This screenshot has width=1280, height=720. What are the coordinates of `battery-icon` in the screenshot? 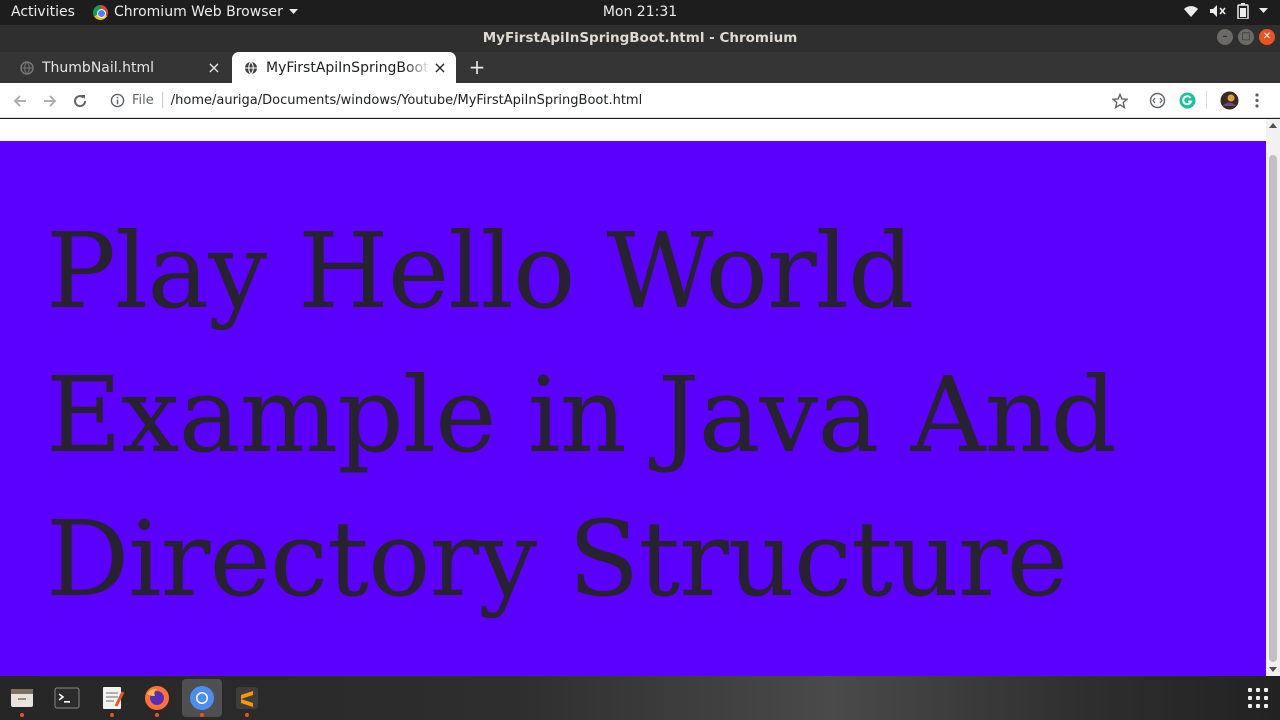 It's located at (1243, 11).